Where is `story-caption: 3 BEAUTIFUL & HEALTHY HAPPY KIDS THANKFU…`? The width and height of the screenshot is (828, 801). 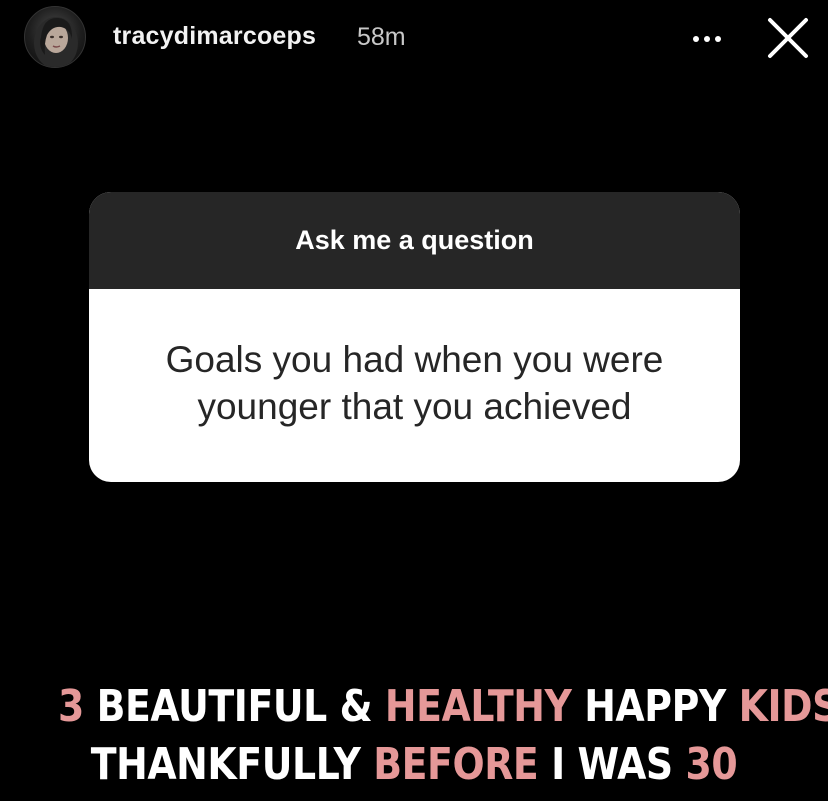
story-caption: 3 BEAUTIFUL & HEALTHY HAPPY KIDS THANKFU… is located at coordinates (442, 736).